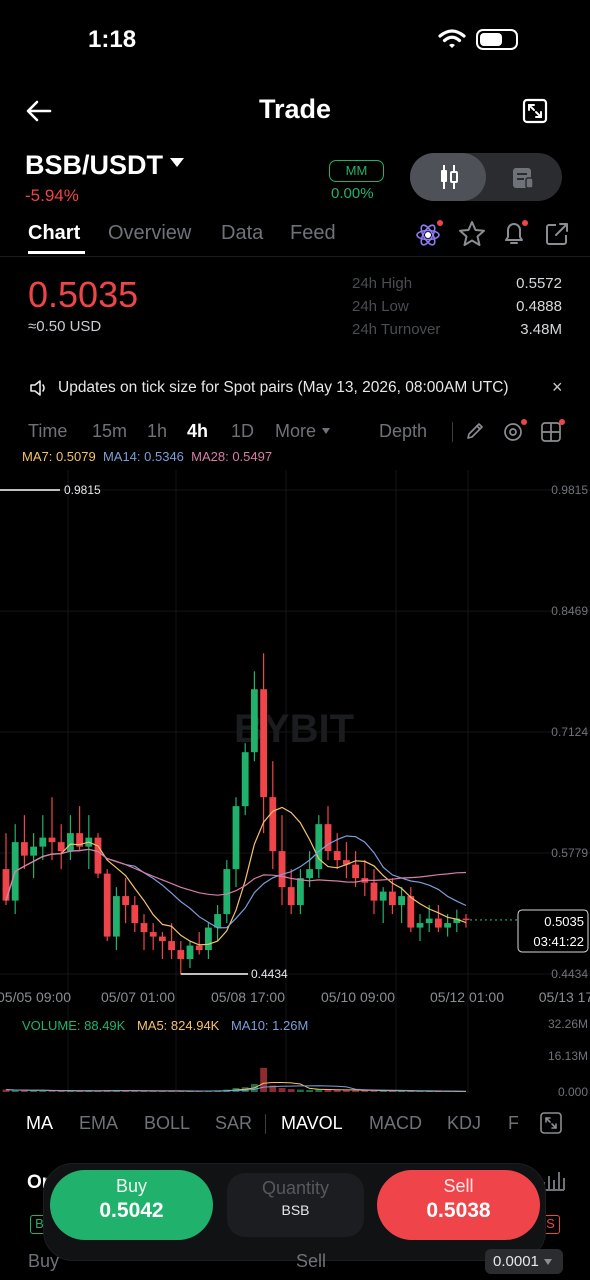 The height and width of the screenshot is (1280, 590). I want to click on buy-button: Buy 0.5042, so click(131, 1205).